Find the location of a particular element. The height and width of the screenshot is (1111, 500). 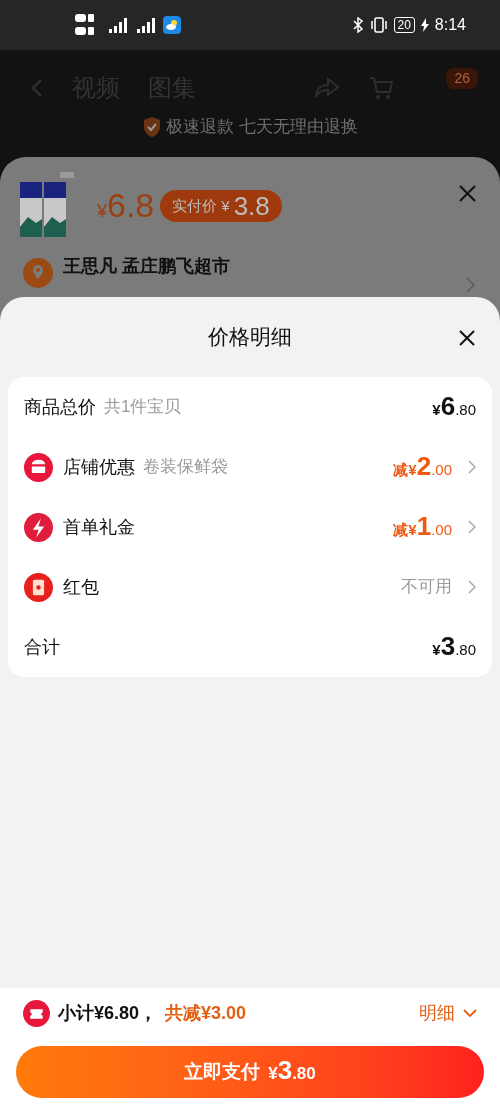

clock-time: 8:14 is located at coordinates (450, 25).